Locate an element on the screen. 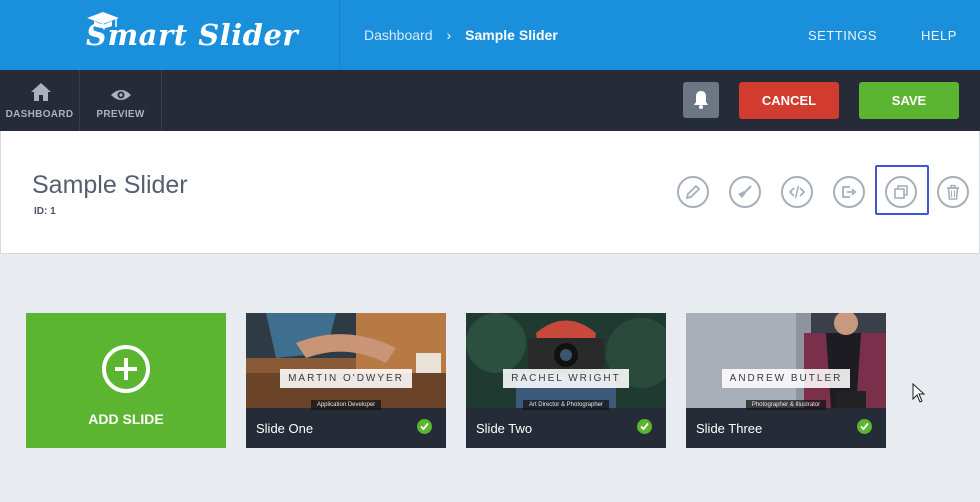 This screenshot has height=502, width=980. slider-id: ID: 1 is located at coordinates (45, 211).